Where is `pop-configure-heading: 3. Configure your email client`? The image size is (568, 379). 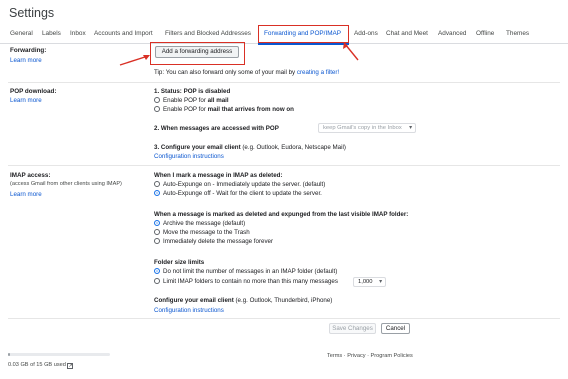 pop-configure-heading: 3. Configure your email client is located at coordinates (197, 147).